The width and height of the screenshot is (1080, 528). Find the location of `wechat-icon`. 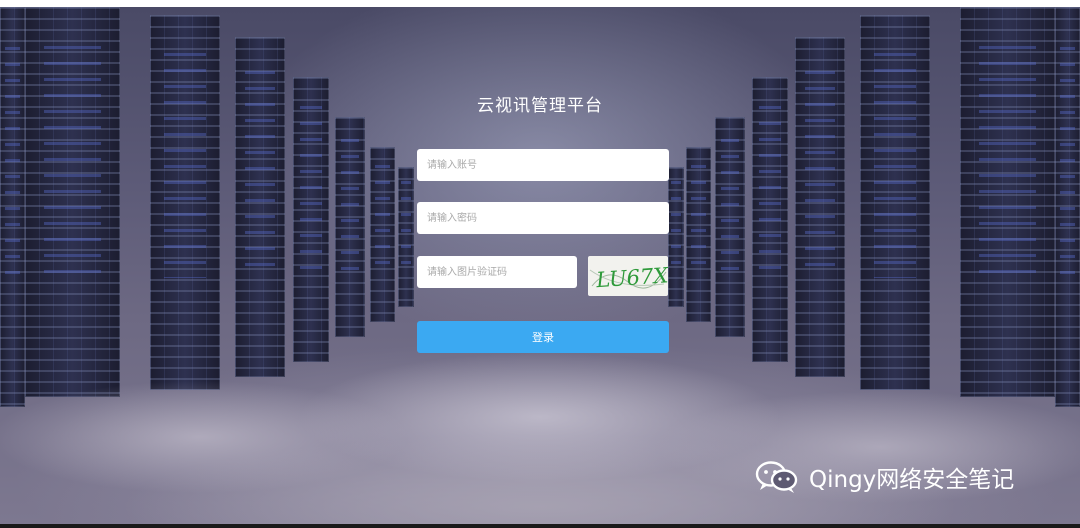

wechat-icon is located at coordinates (776, 477).